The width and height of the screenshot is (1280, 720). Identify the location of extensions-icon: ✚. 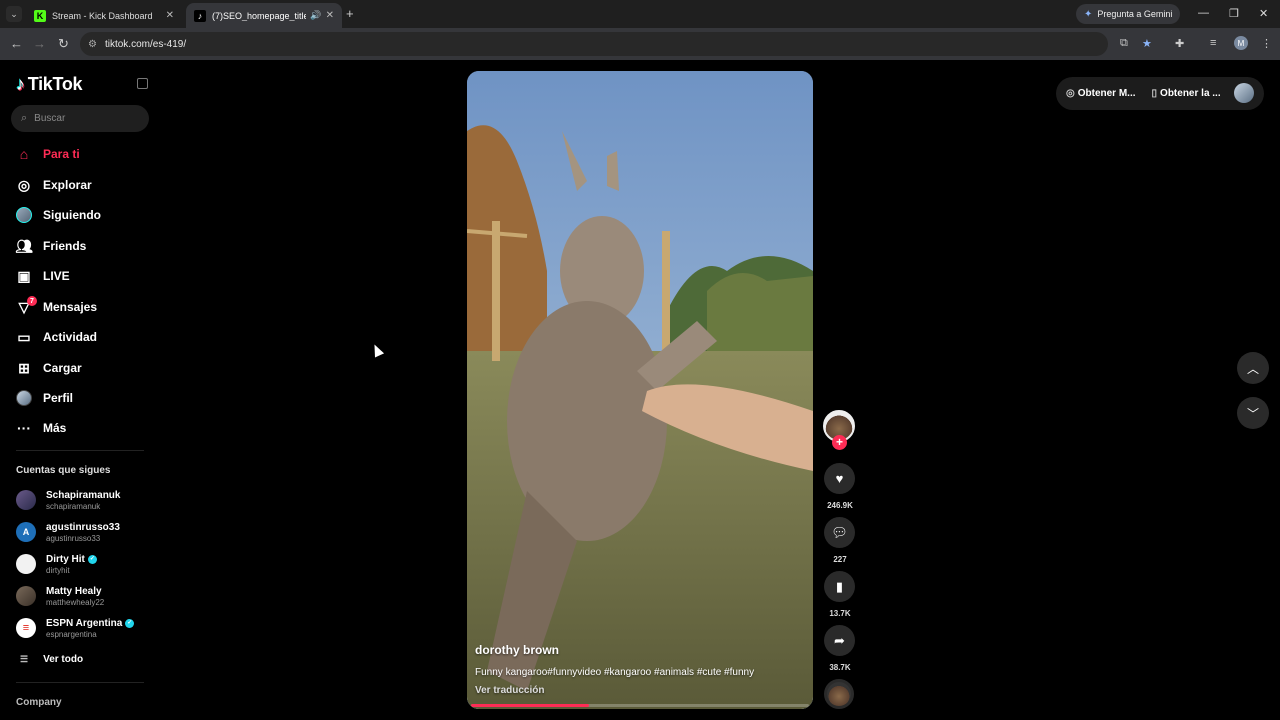
(1179, 43).